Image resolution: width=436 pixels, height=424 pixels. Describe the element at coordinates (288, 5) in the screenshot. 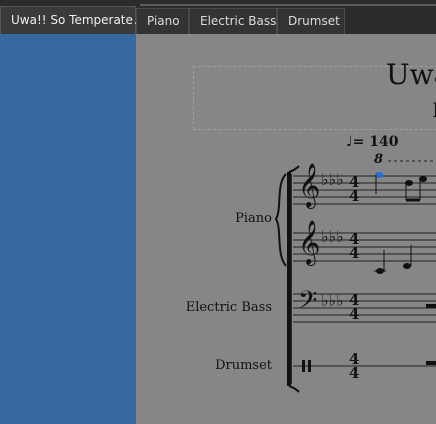

I see `tab-bar-divider` at that location.